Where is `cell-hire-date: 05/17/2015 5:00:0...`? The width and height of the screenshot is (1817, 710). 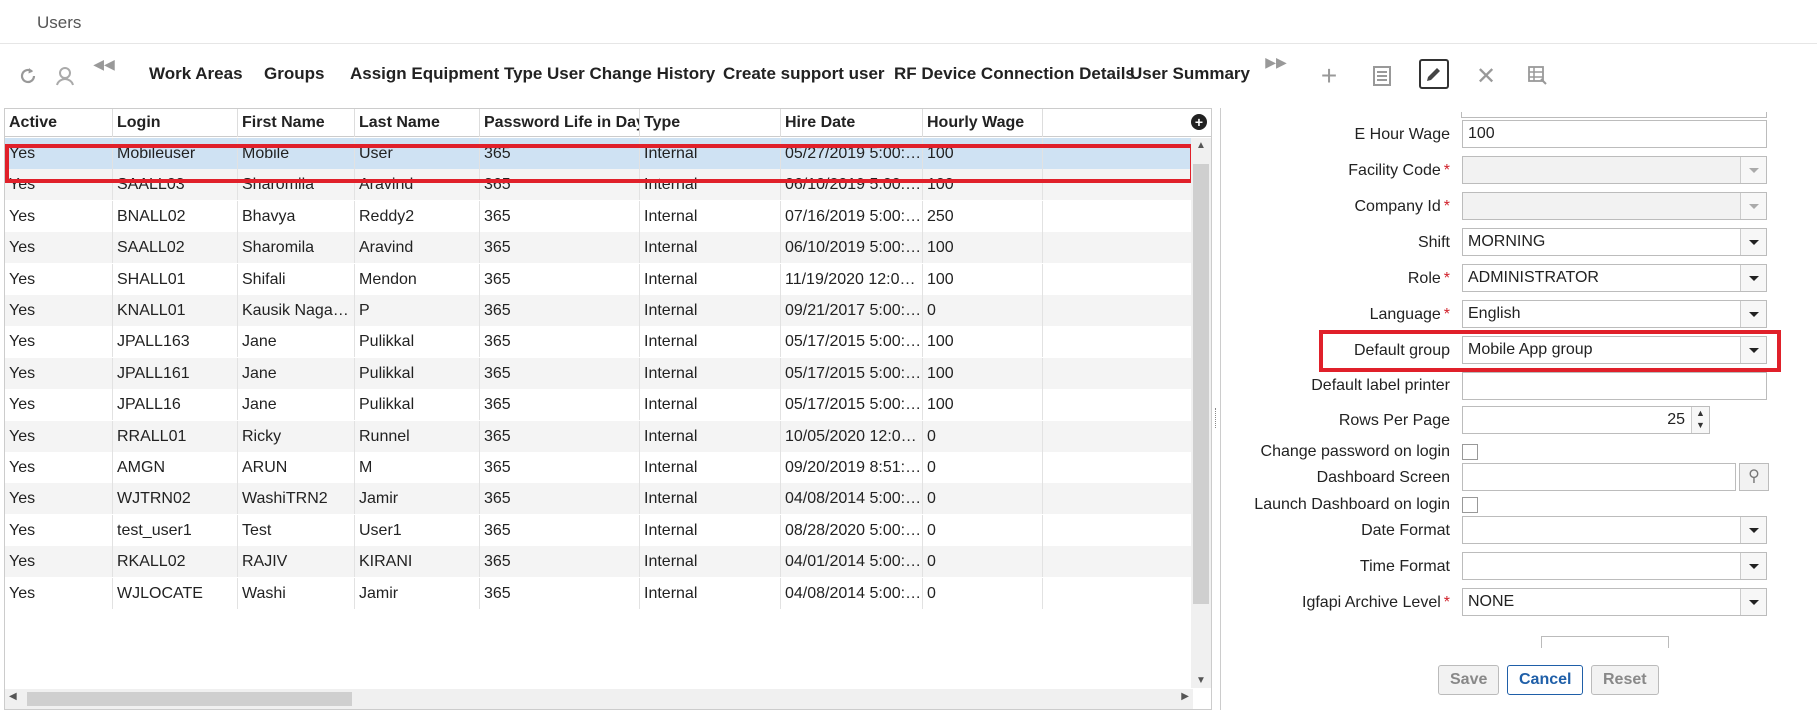
cell-hire-date: 05/17/2015 5:00:0... is located at coordinates (852, 405).